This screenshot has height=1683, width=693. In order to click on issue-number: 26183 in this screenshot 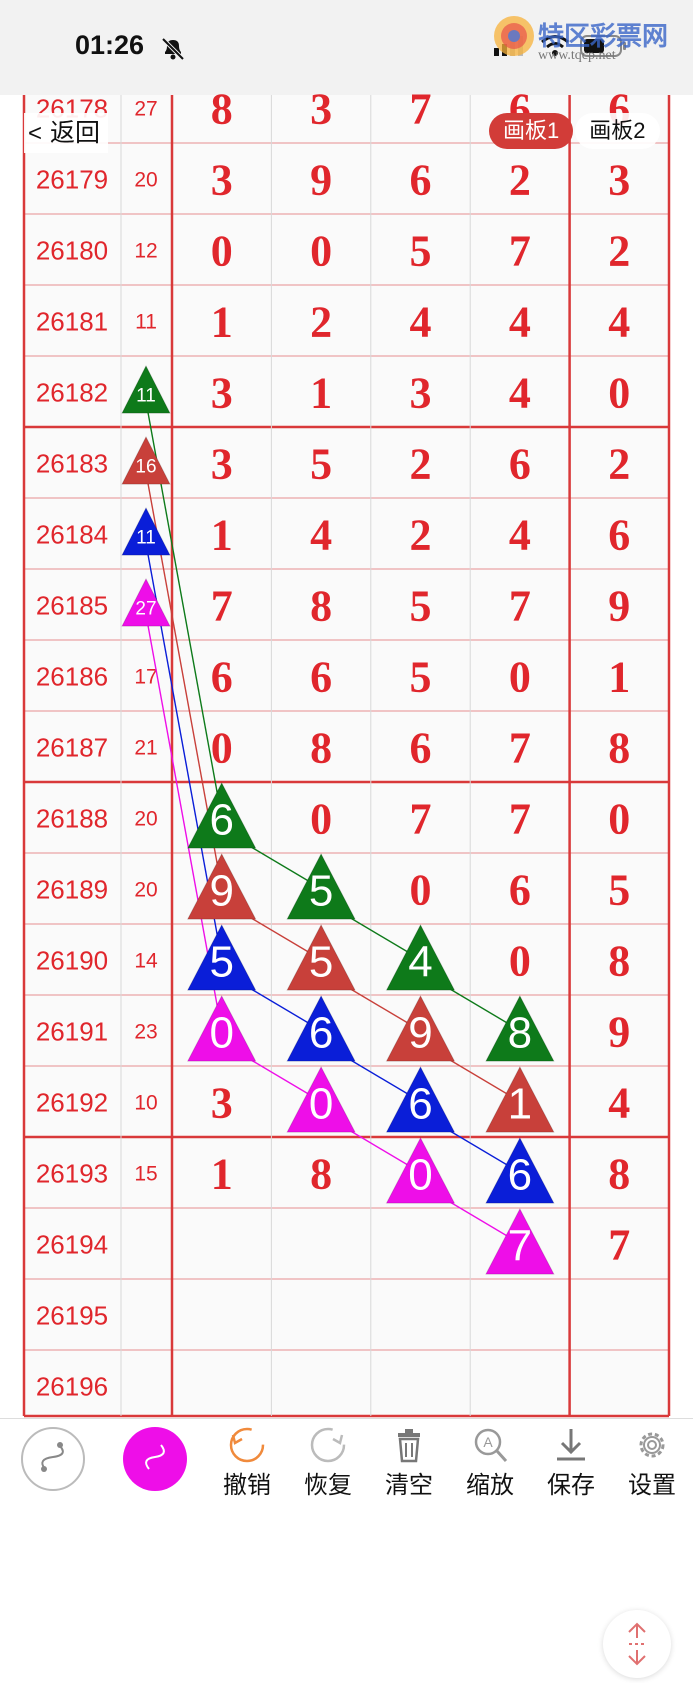, I will do `click(72, 464)`.